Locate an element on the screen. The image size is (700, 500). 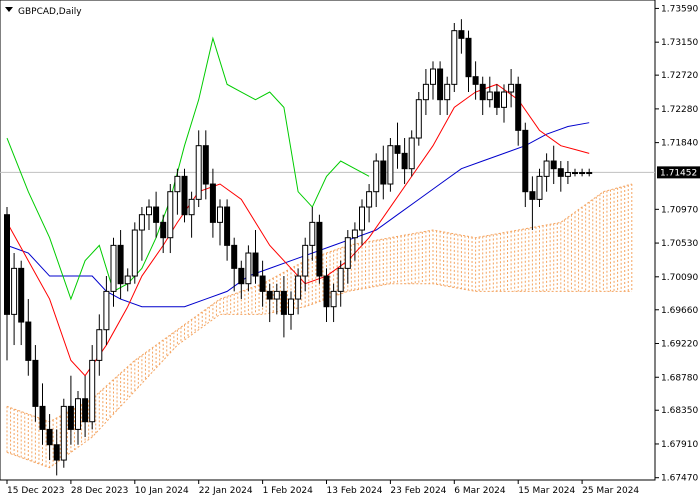
y-tick-label: 1.72720 is located at coordinates (679, 76).